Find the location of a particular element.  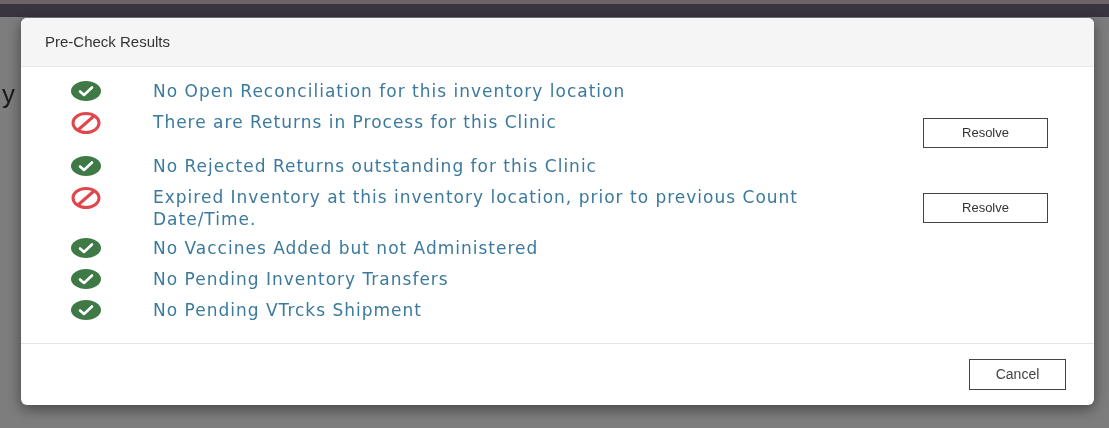

cancel-button: Cancel is located at coordinates (1017, 374).